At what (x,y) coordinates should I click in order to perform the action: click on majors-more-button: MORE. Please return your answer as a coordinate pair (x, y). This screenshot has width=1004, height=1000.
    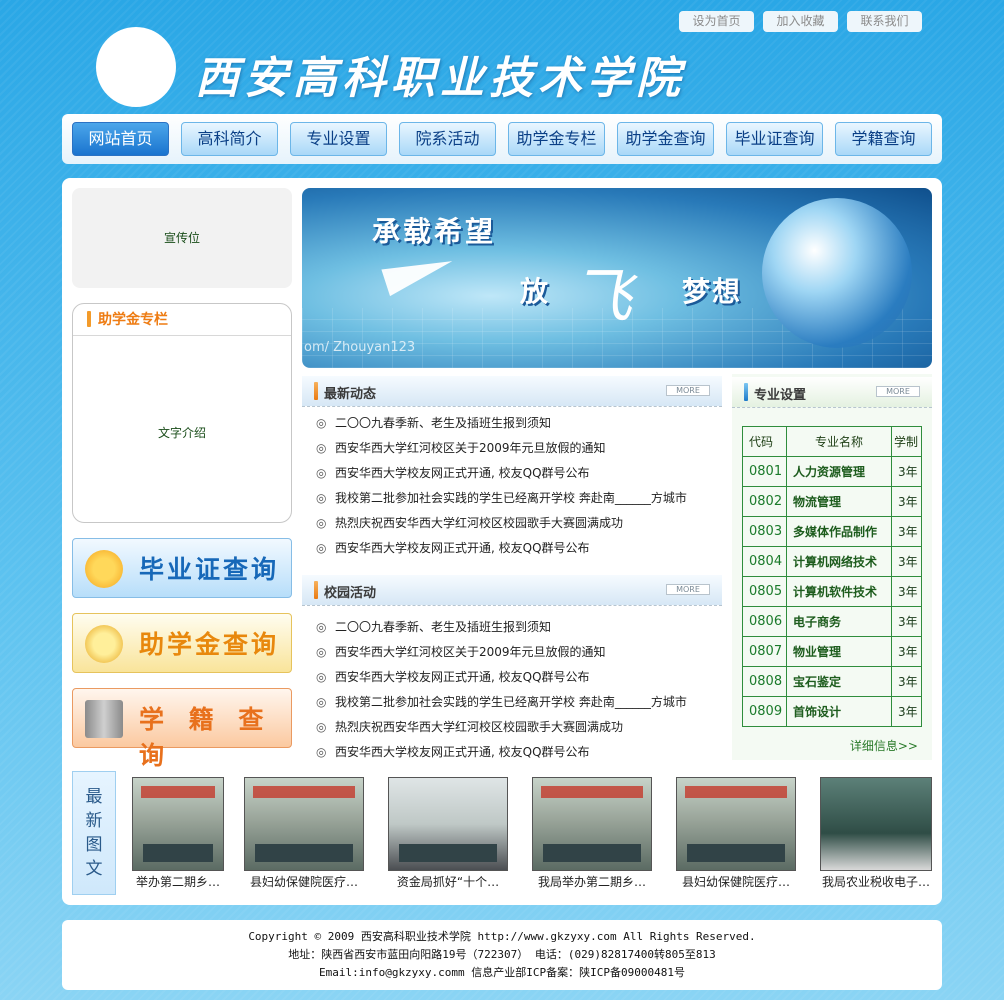
    Looking at the image, I should click on (898, 391).